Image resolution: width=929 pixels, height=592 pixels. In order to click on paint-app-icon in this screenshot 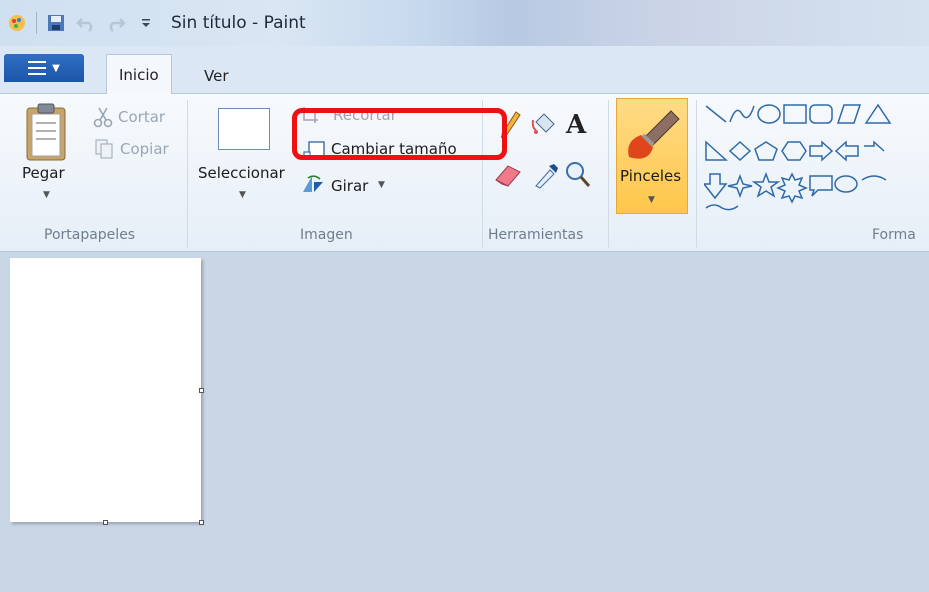, I will do `click(17, 23)`.